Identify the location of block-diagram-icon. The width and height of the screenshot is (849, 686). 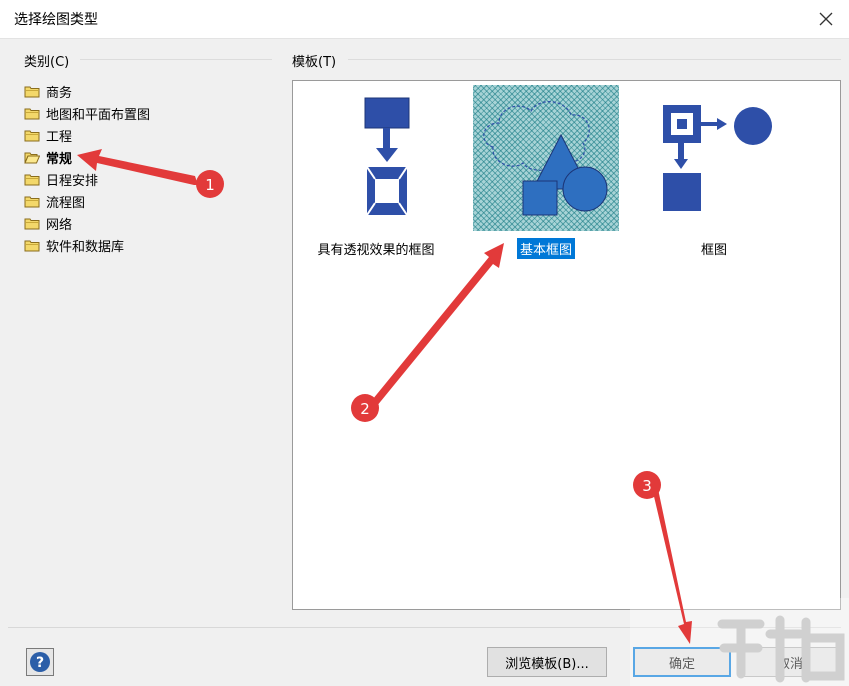
(717, 158).